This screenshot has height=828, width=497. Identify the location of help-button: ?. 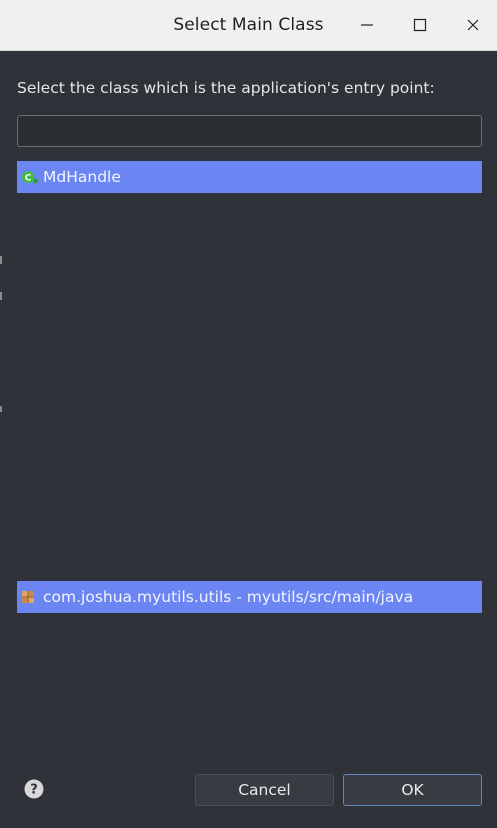
(34, 789).